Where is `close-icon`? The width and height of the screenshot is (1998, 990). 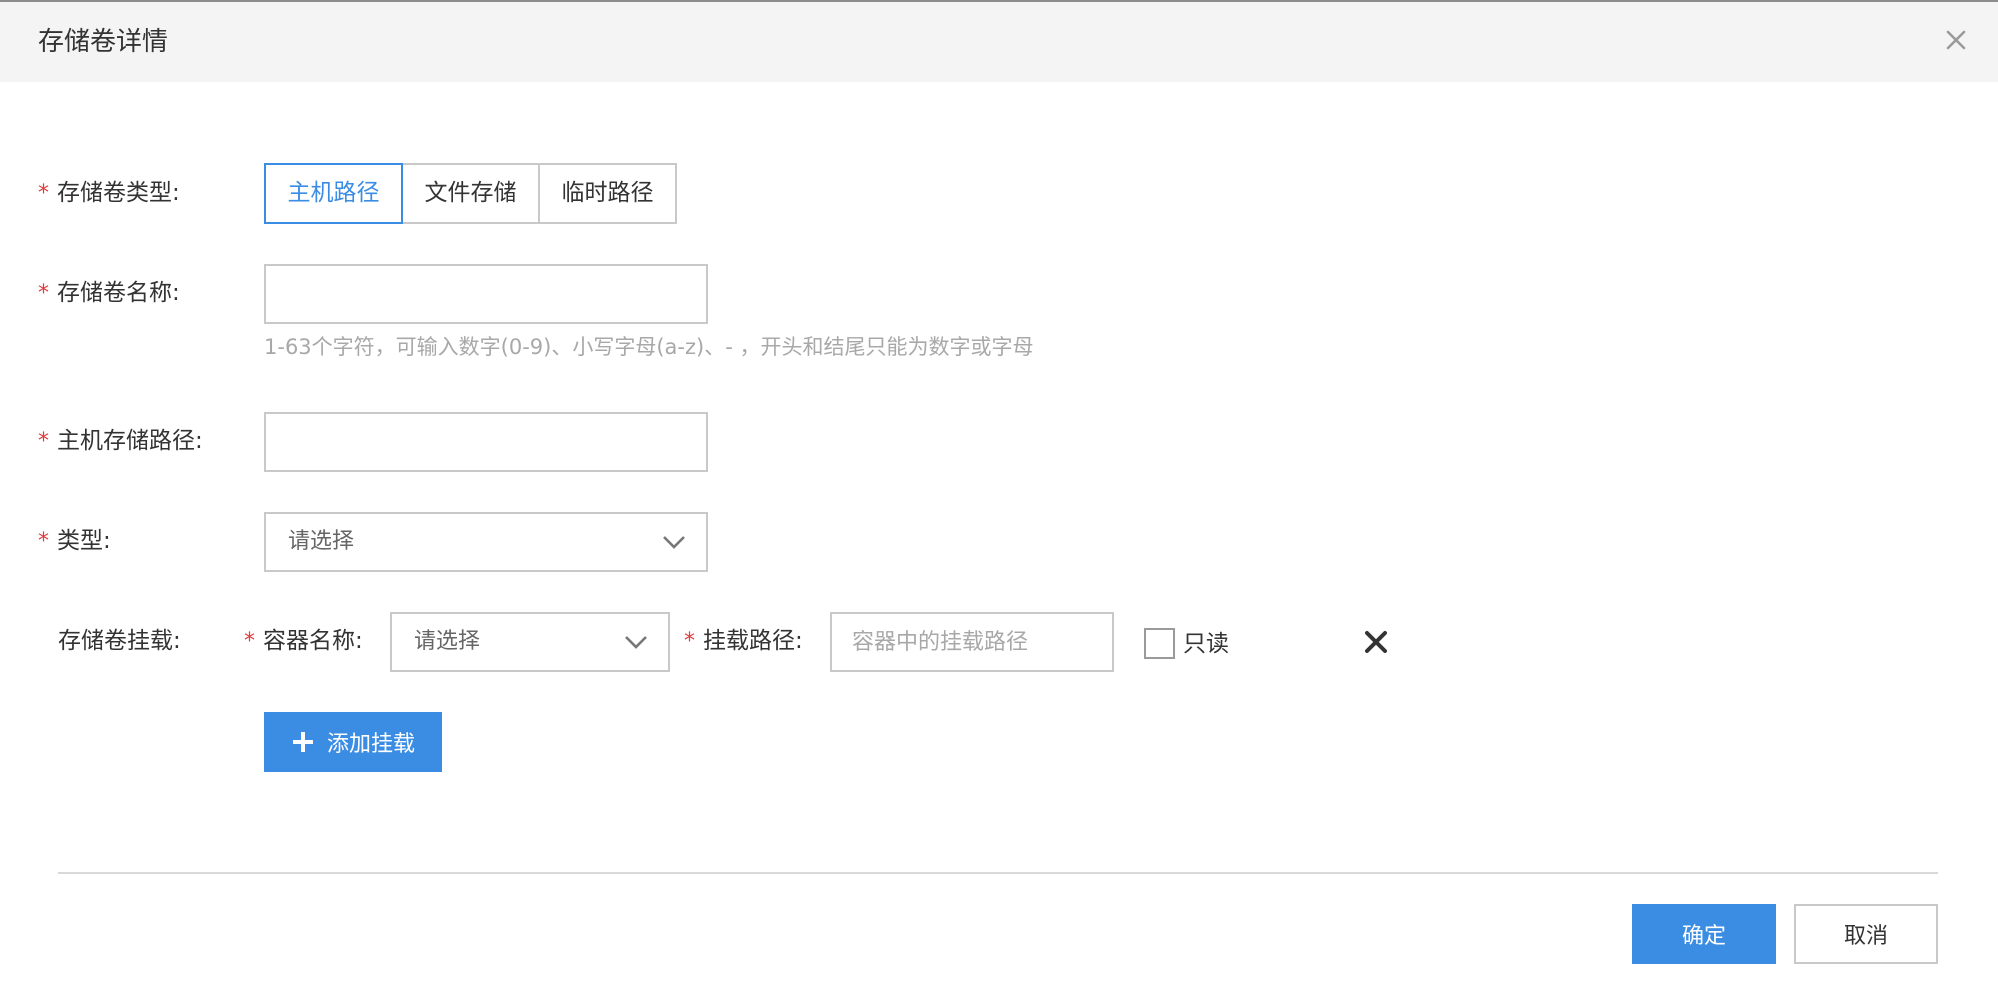
close-icon is located at coordinates (1956, 40).